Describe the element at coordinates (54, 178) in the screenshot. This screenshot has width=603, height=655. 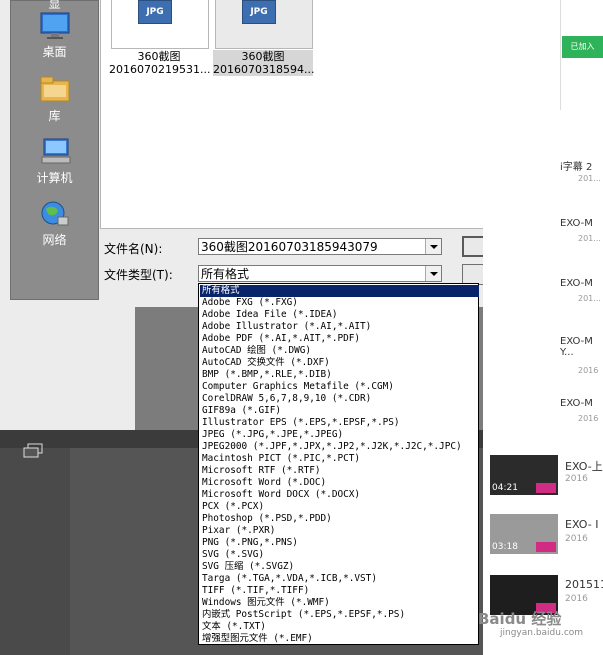
I see `place-label: 计算机` at that location.